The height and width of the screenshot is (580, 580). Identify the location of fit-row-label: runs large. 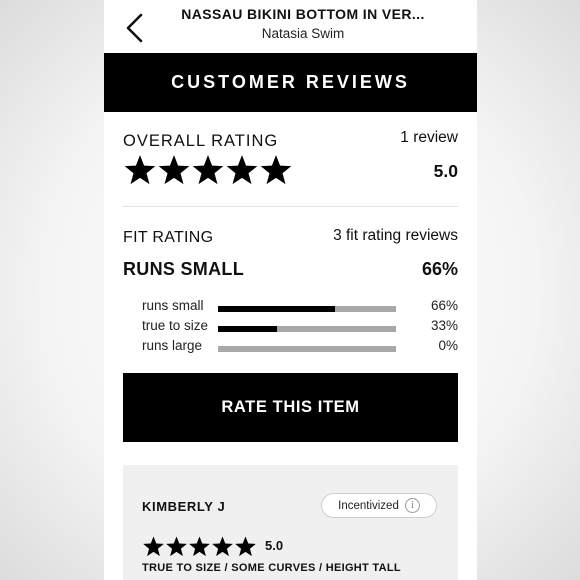
(172, 345).